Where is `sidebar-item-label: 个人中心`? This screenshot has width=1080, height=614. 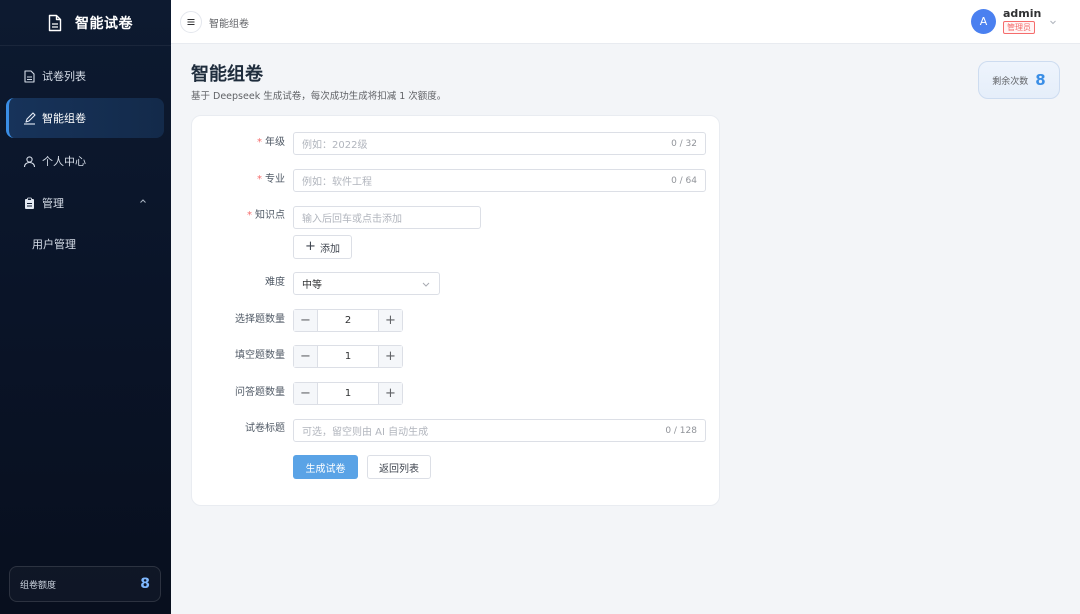 sidebar-item-label: 个人中心 is located at coordinates (64, 161).